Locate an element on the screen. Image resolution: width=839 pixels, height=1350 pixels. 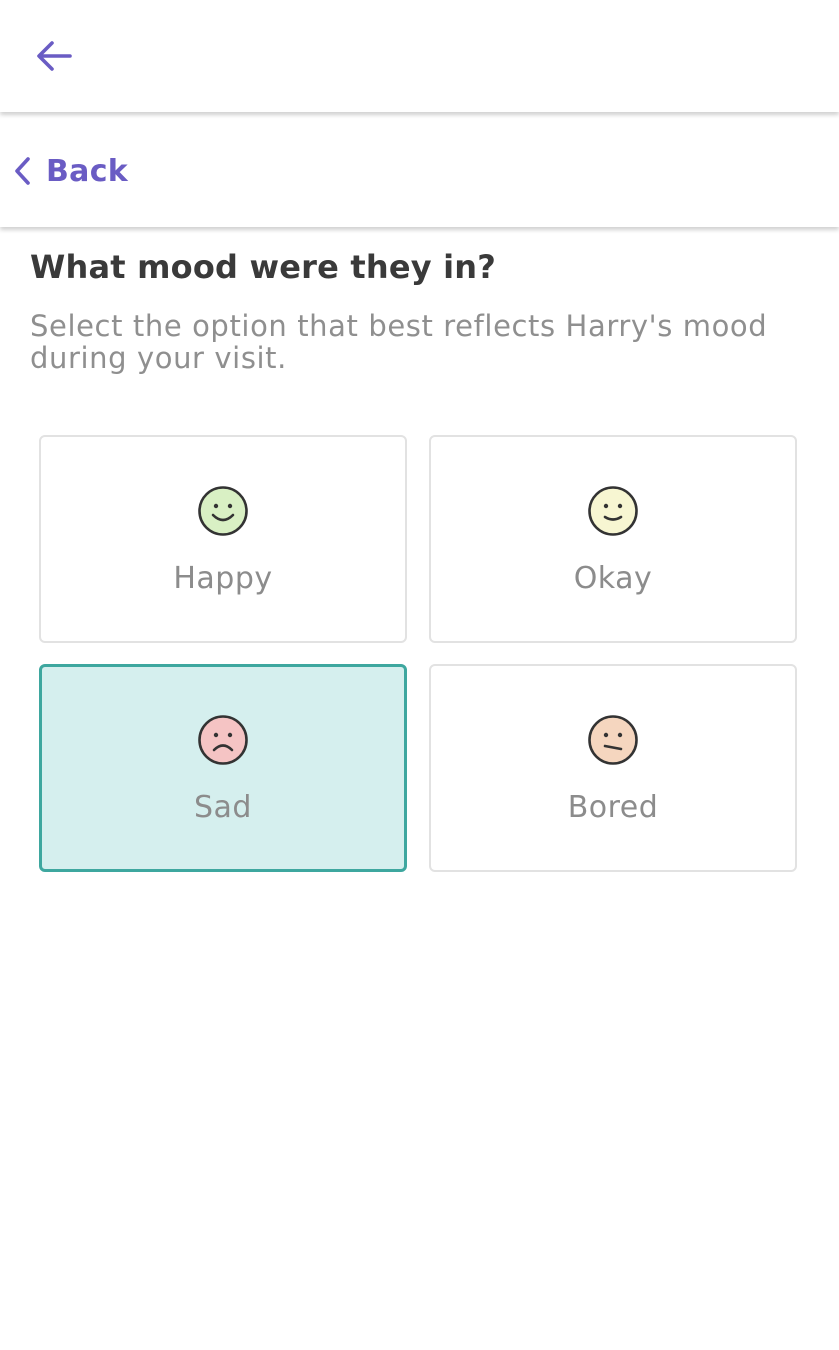
back-label: Back is located at coordinates (87, 171).